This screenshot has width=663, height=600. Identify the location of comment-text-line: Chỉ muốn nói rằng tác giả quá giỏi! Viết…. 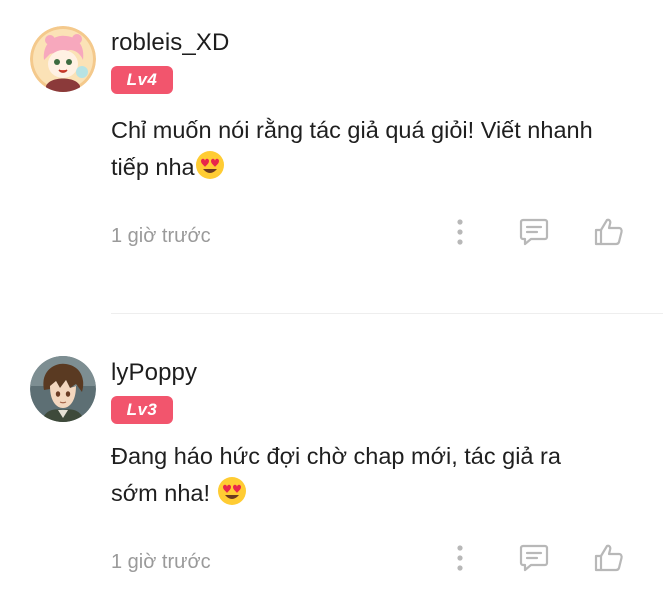
(352, 130).